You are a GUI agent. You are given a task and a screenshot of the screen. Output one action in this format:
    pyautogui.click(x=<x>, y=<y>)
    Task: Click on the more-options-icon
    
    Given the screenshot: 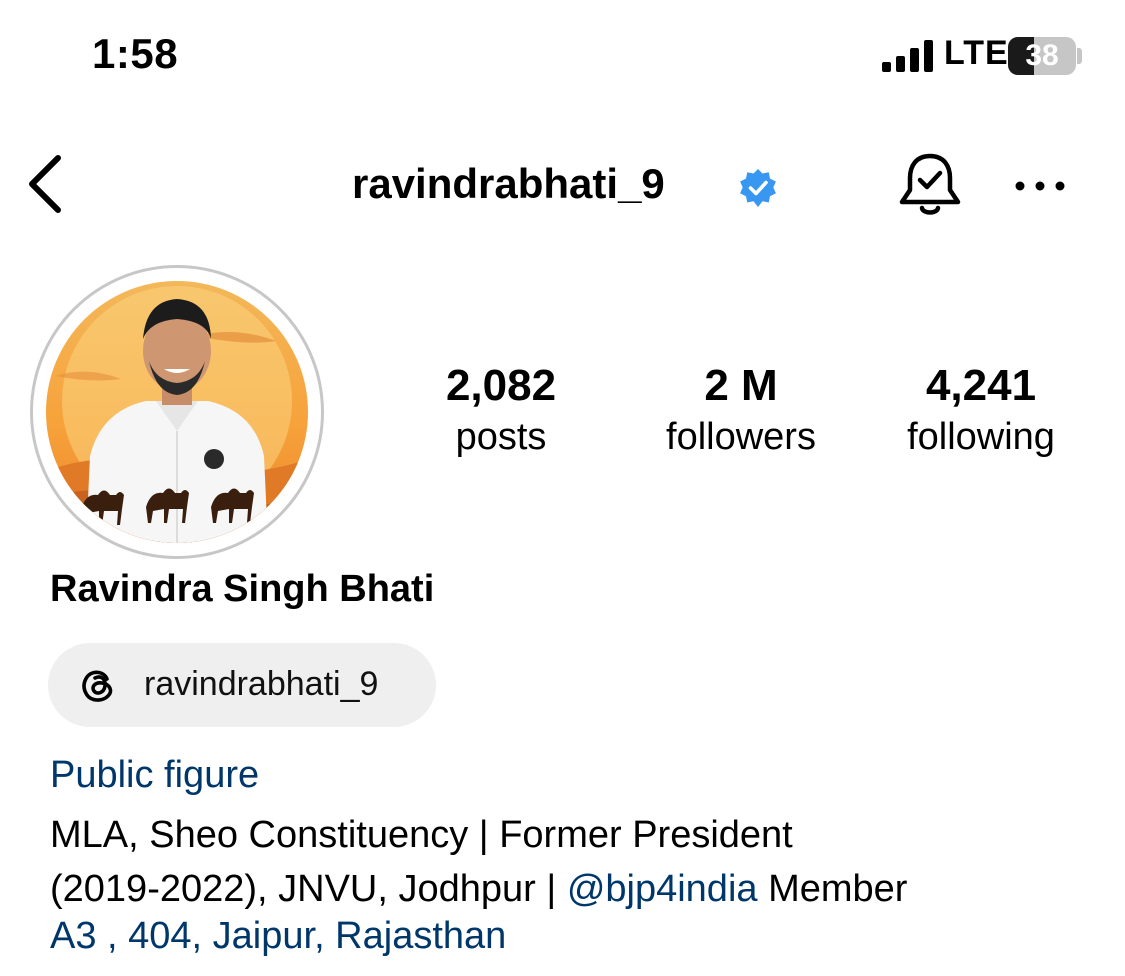 What is the action you would take?
    pyautogui.click(x=1040, y=186)
    